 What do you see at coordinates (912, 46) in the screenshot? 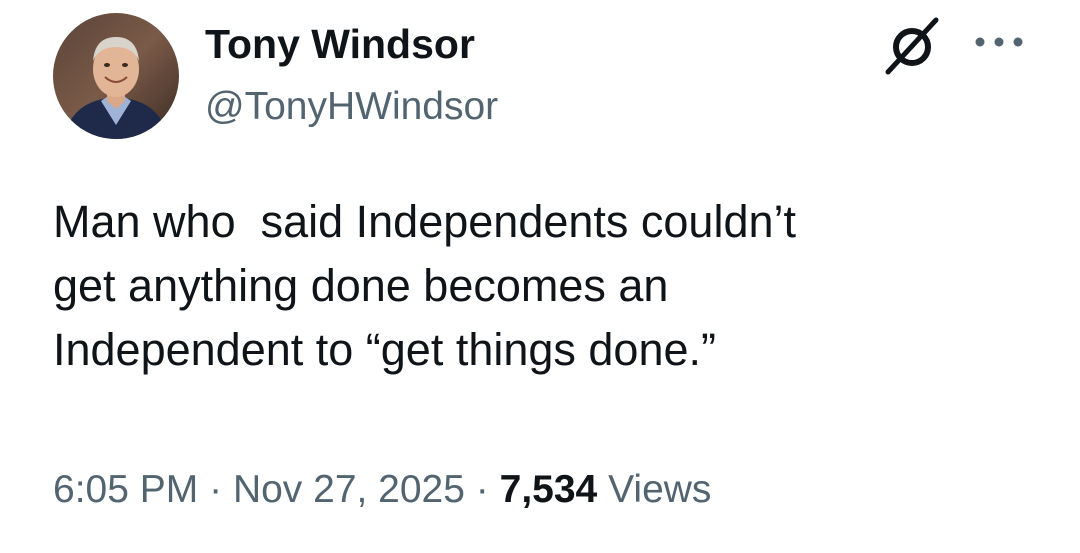
I see `grok-slash-icon` at bounding box center [912, 46].